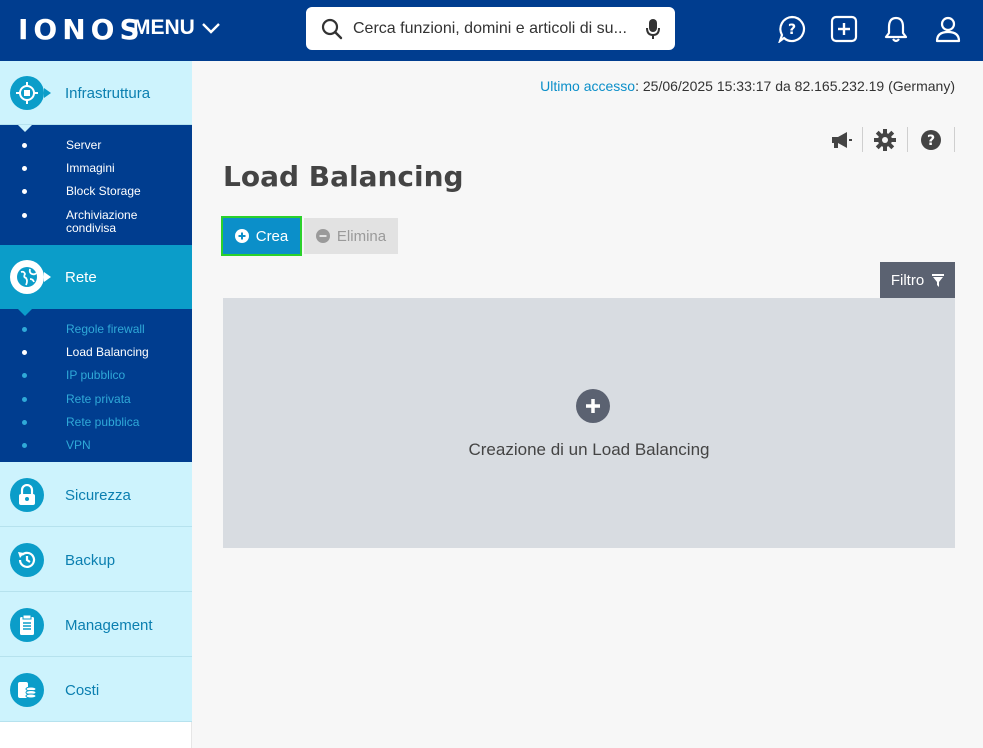 The width and height of the screenshot is (983, 748). I want to click on delete-button: Elimina, so click(351, 236).